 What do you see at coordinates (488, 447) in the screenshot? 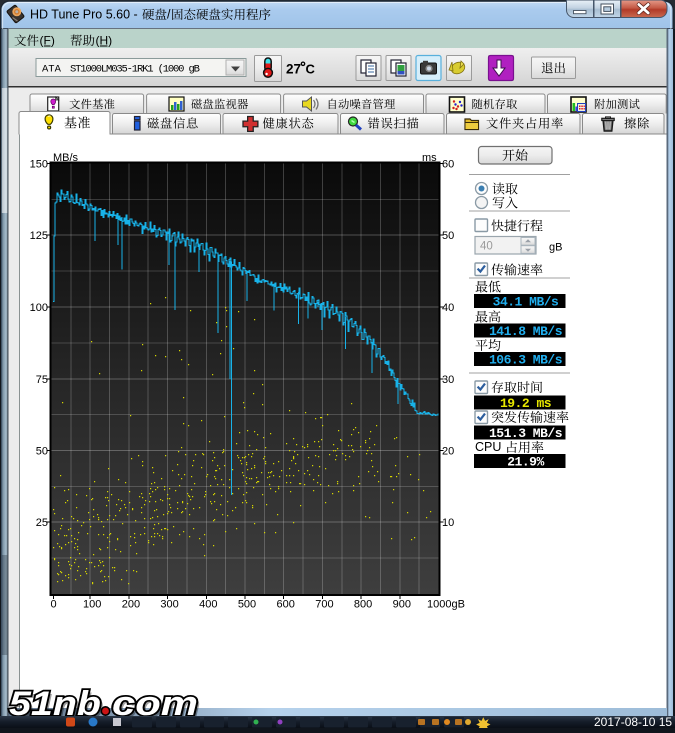
I see `svg-text: CPU` at bounding box center [488, 447].